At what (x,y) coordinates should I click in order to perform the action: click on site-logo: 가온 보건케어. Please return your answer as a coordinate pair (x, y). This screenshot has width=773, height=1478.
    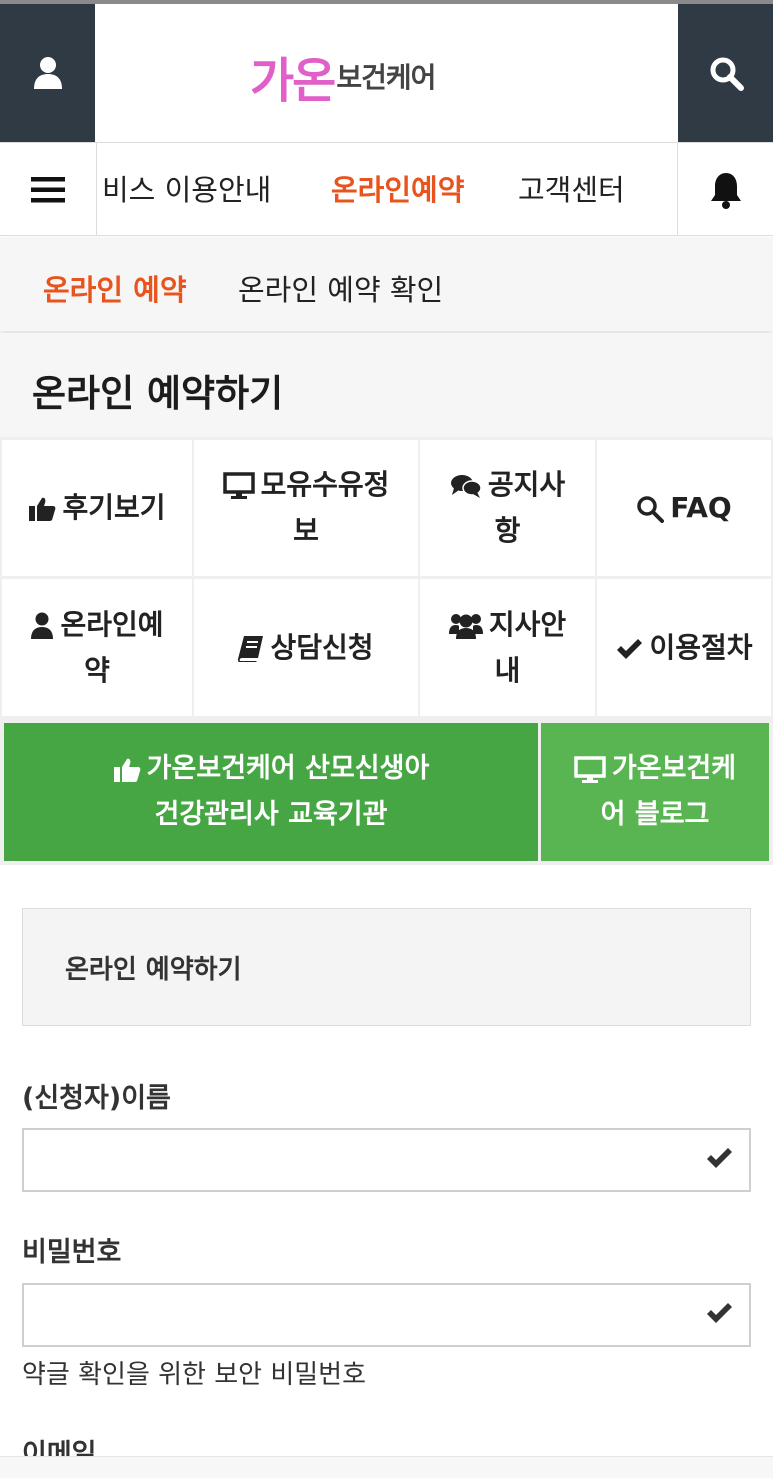
    Looking at the image, I should click on (390, 76).